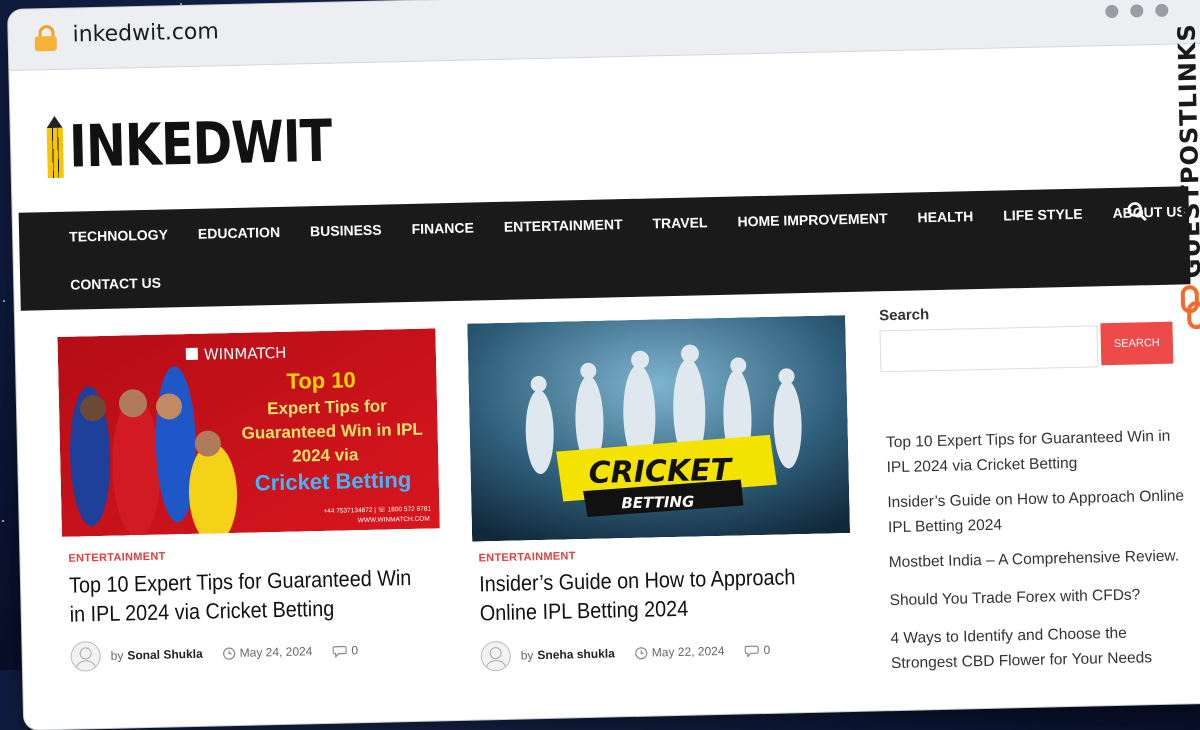  Describe the element at coordinates (661, 472) in the screenshot. I see `image-line-1: CRICKET` at that location.